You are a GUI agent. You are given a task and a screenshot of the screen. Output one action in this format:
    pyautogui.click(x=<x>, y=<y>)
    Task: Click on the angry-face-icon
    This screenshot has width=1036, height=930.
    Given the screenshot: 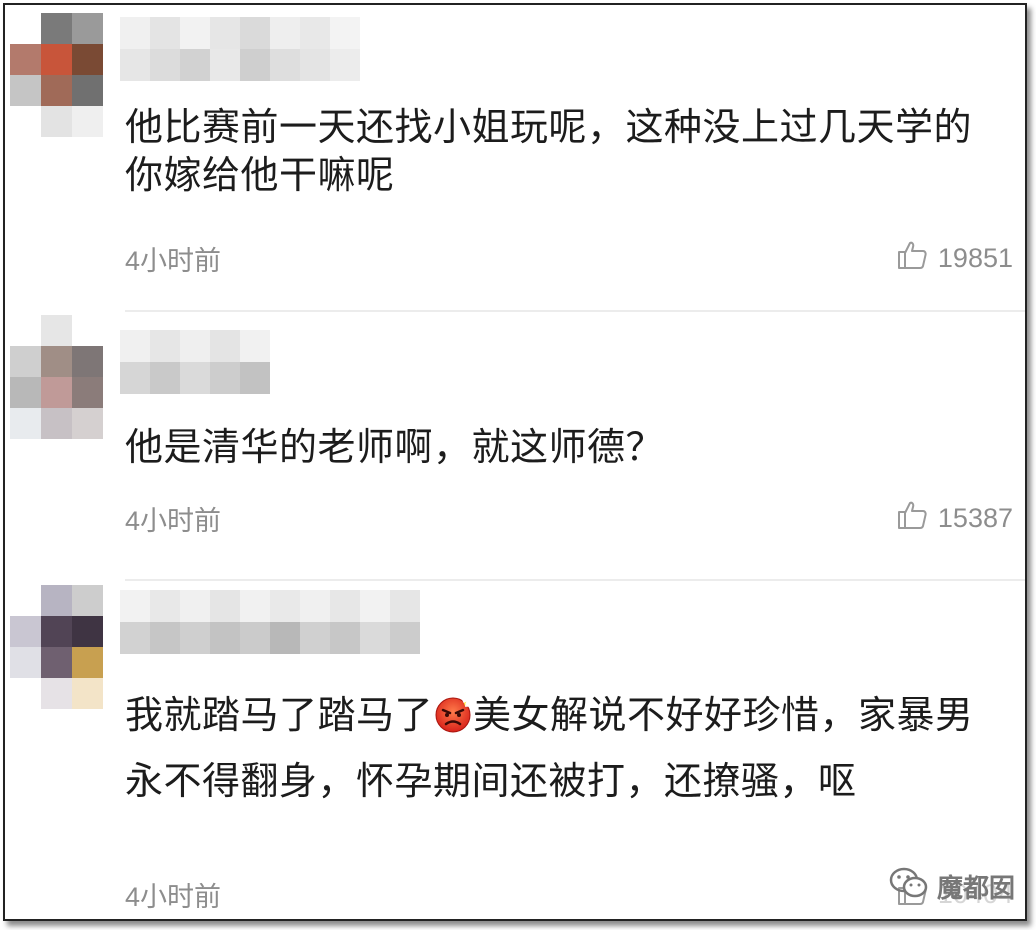 What is the action you would take?
    pyautogui.click(x=453, y=721)
    